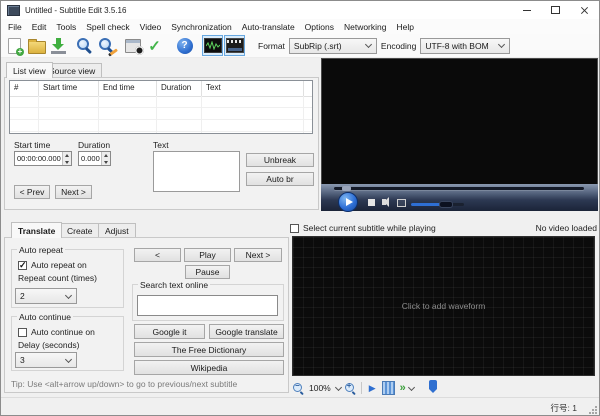  What do you see at coordinates (372, 388) in the screenshot?
I see `waveform-play-icon: ▶` at bounding box center [372, 388].